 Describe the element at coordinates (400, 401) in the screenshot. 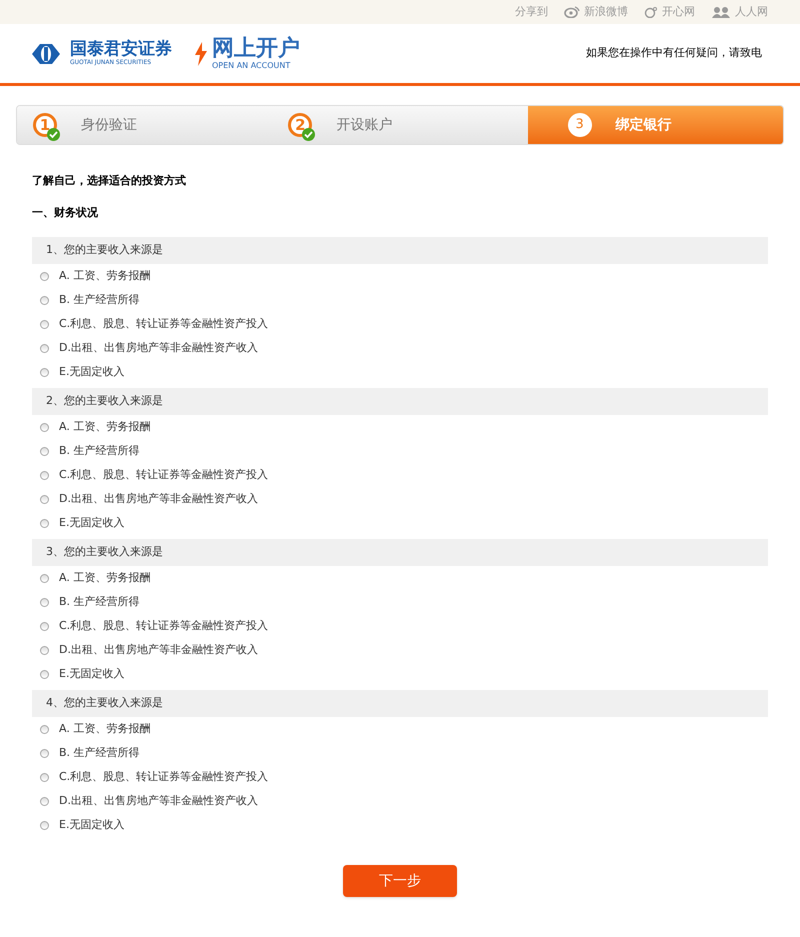

I see `question-title: 2、您的主要收入来源是` at that location.